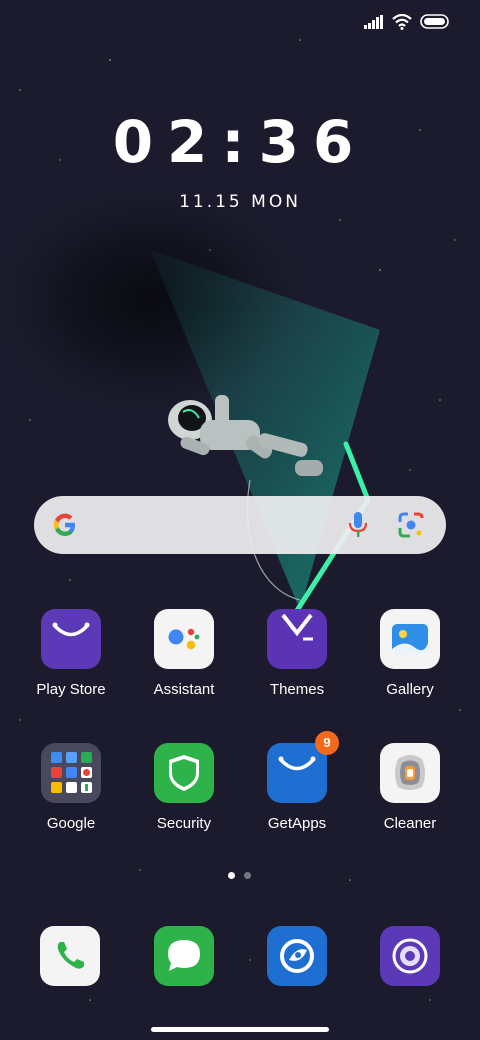 The height and width of the screenshot is (1040, 480). I want to click on clock-date: 11.15 MON, so click(240, 202).